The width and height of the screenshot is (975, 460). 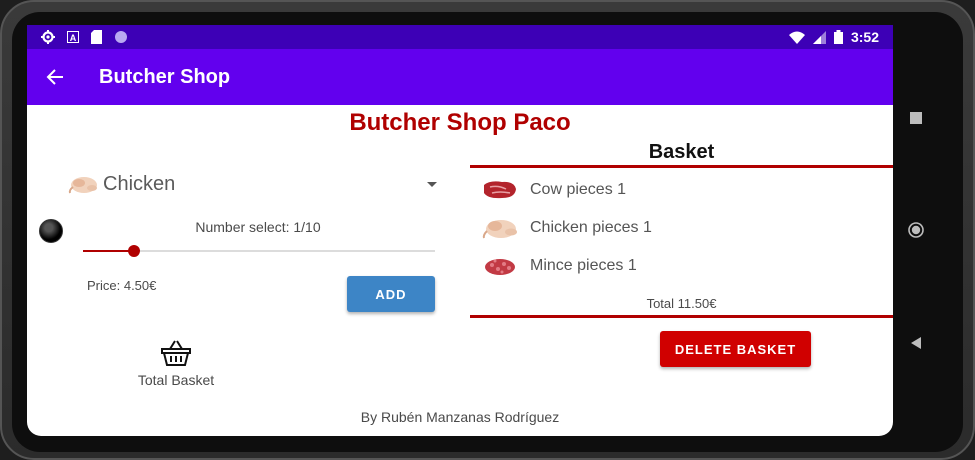 What do you see at coordinates (432, 184) in the screenshot?
I see `chevron-down-icon` at bounding box center [432, 184].